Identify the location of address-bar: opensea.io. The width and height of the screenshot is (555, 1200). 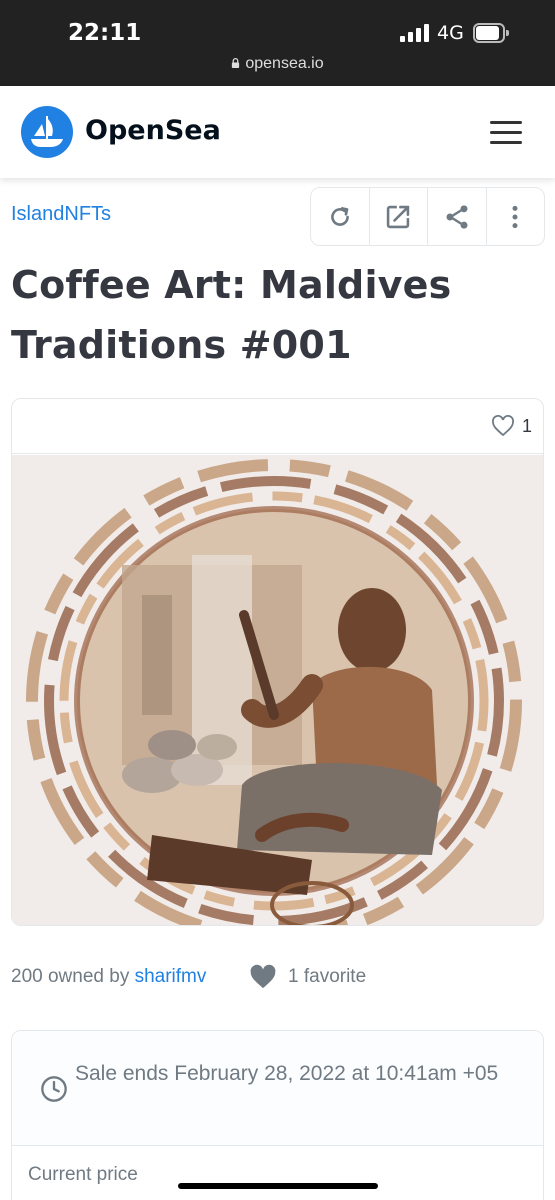
(277, 64).